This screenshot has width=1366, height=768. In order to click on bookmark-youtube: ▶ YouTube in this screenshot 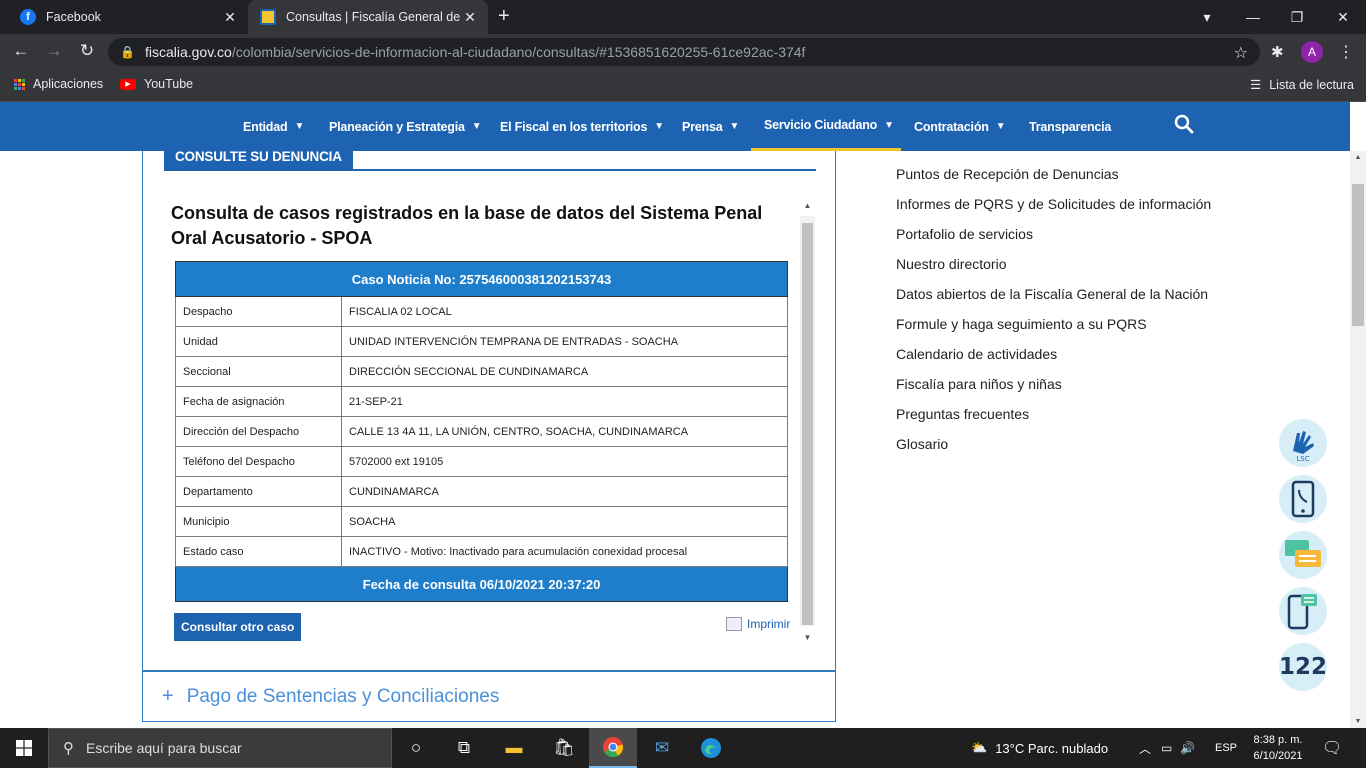, I will do `click(156, 84)`.